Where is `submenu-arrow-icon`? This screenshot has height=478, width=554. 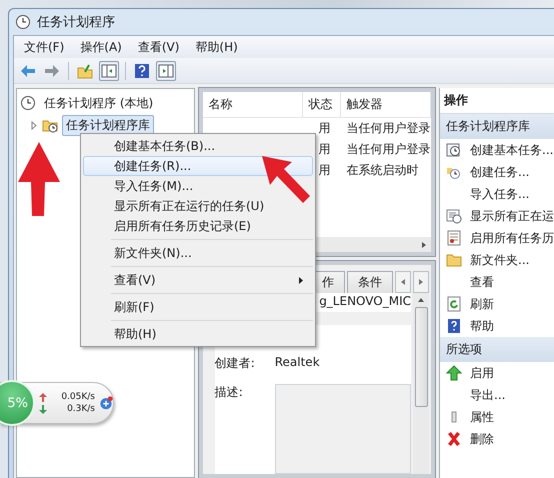
submenu-arrow-icon is located at coordinates (301, 280).